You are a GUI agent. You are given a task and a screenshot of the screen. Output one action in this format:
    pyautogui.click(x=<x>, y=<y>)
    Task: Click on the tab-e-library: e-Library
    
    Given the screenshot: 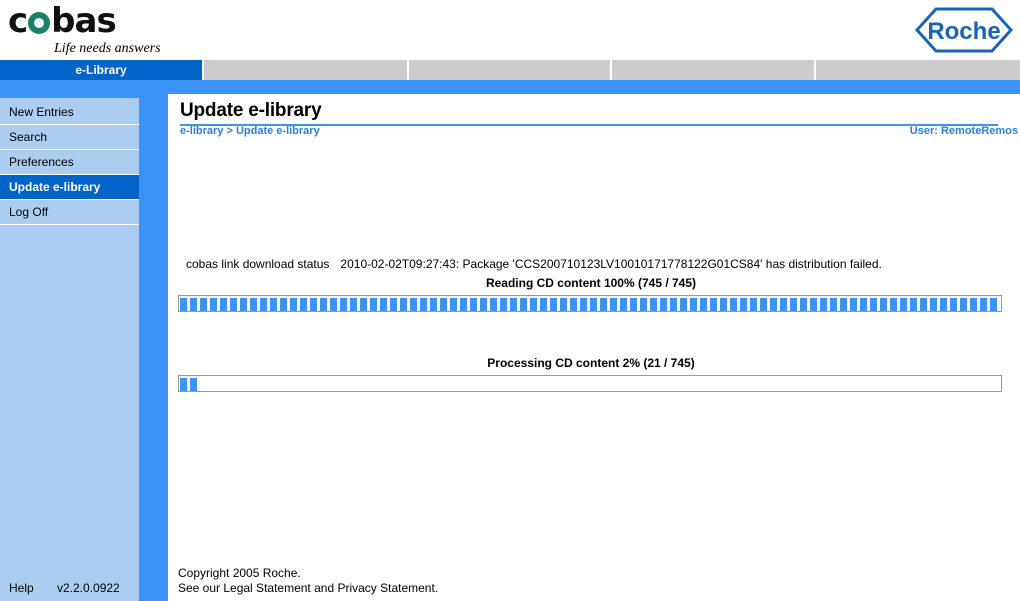 What is the action you would take?
    pyautogui.click(x=102, y=70)
    